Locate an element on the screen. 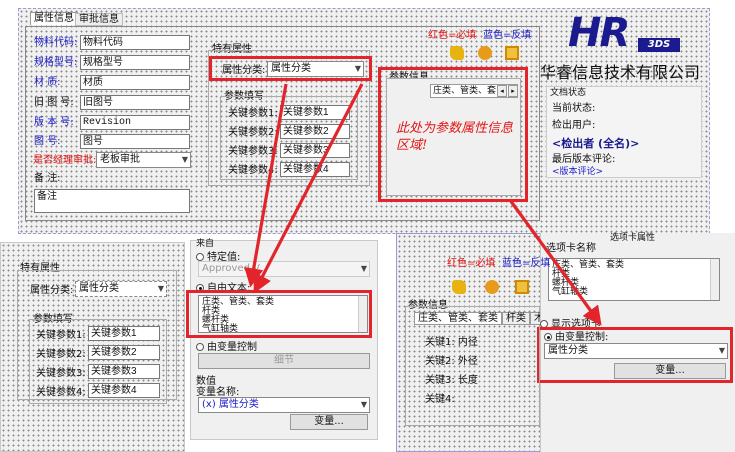 Image resolution: width=735 pixels, height=452 pixels. arrow-category is located at coordinates (266, 185).